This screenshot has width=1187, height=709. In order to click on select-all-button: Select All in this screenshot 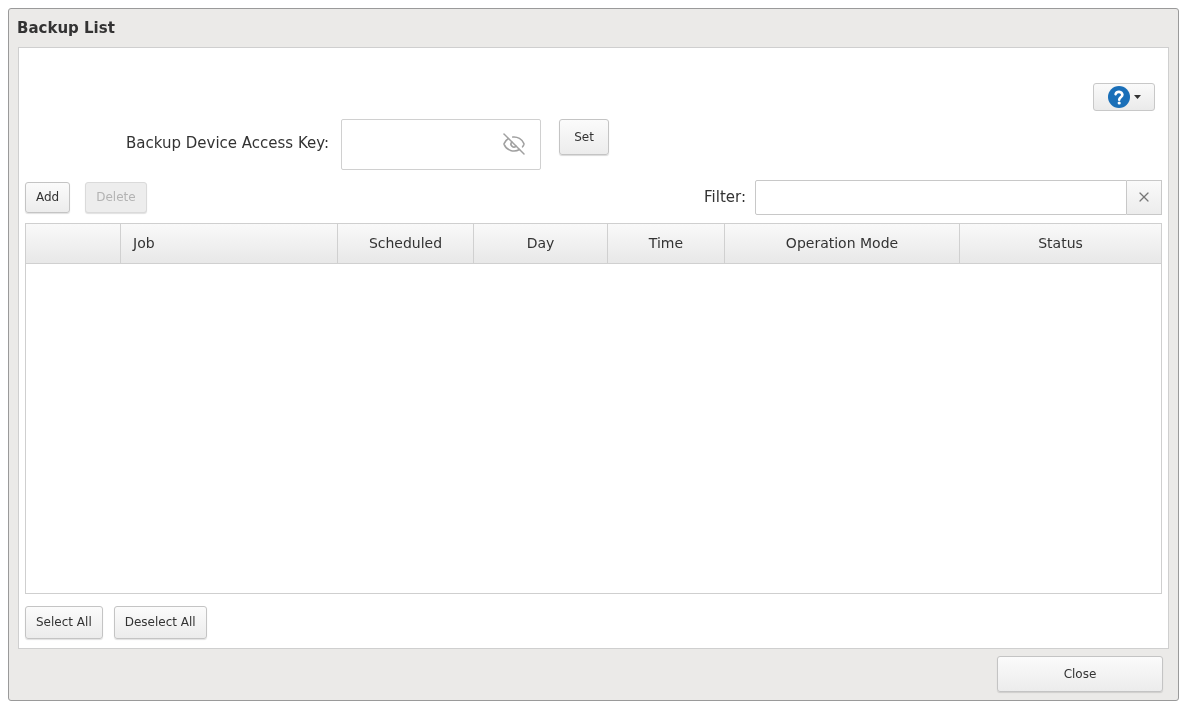, I will do `click(64, 622)`.